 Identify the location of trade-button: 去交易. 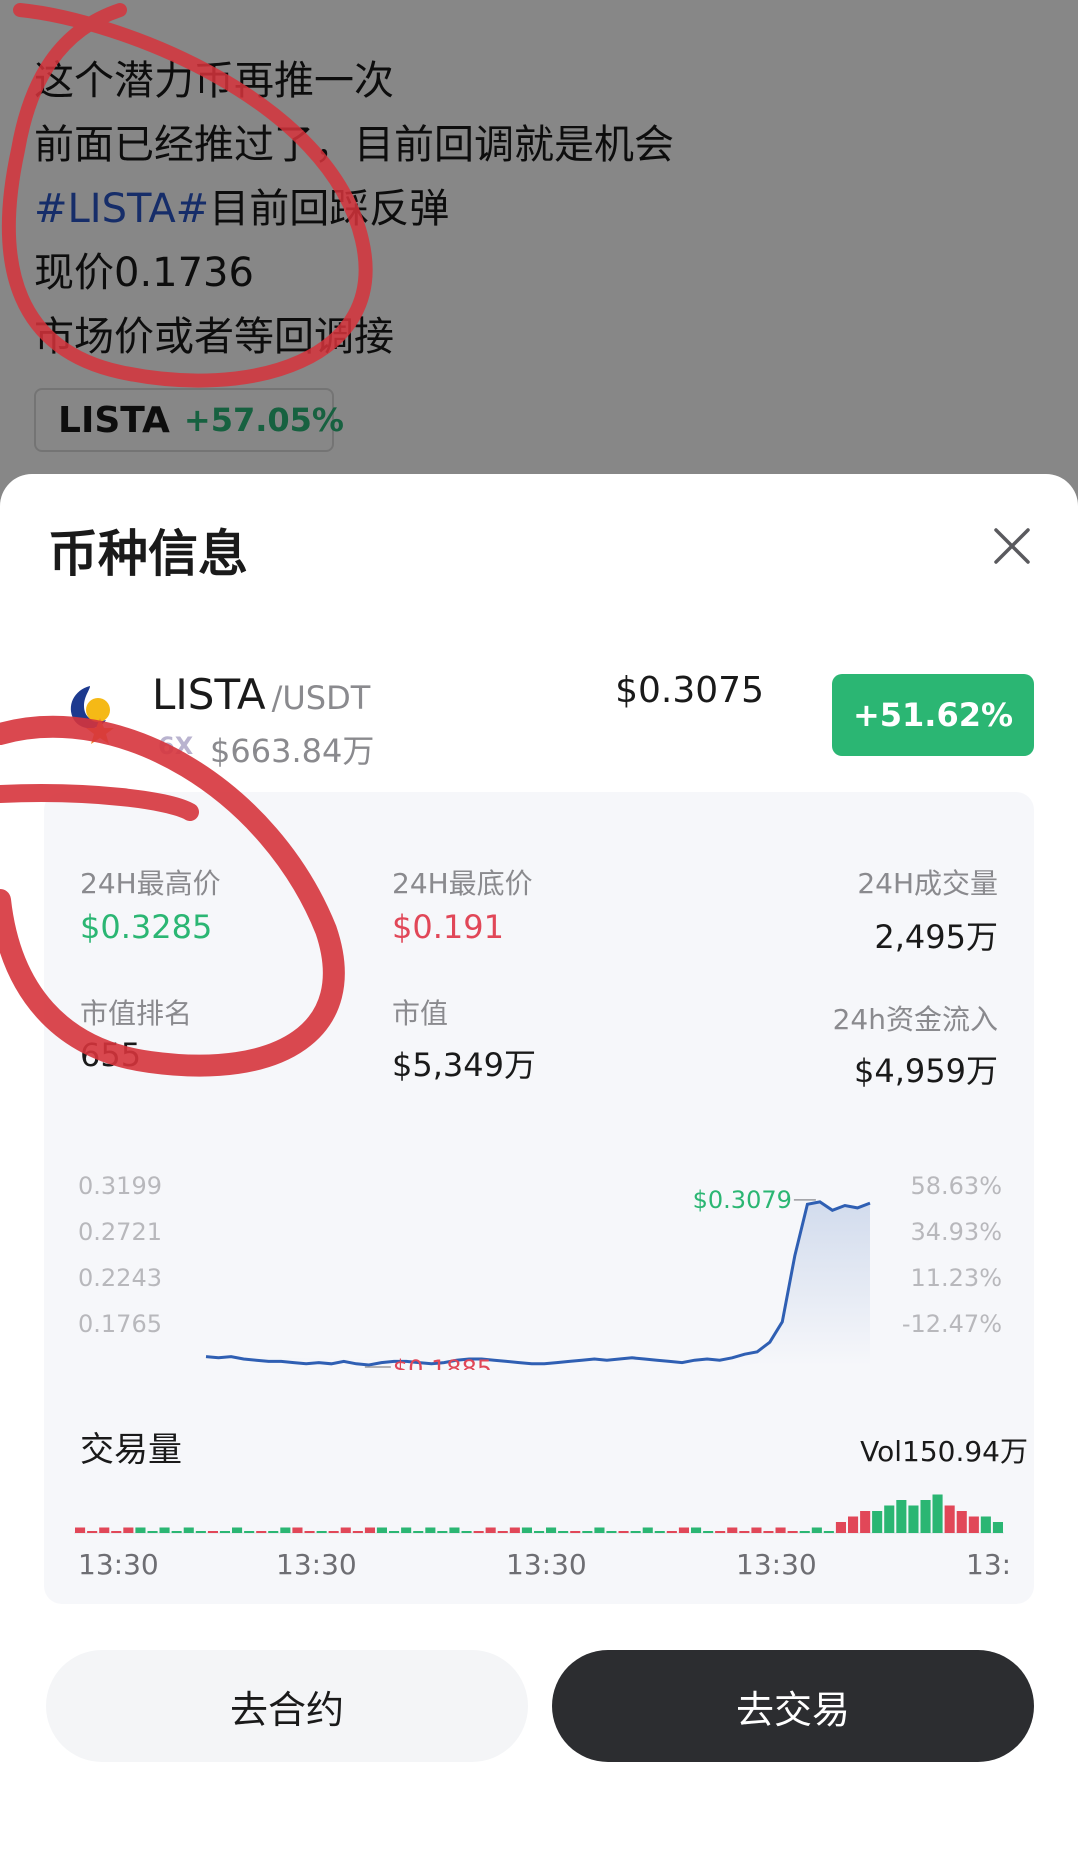
(793, 1706).